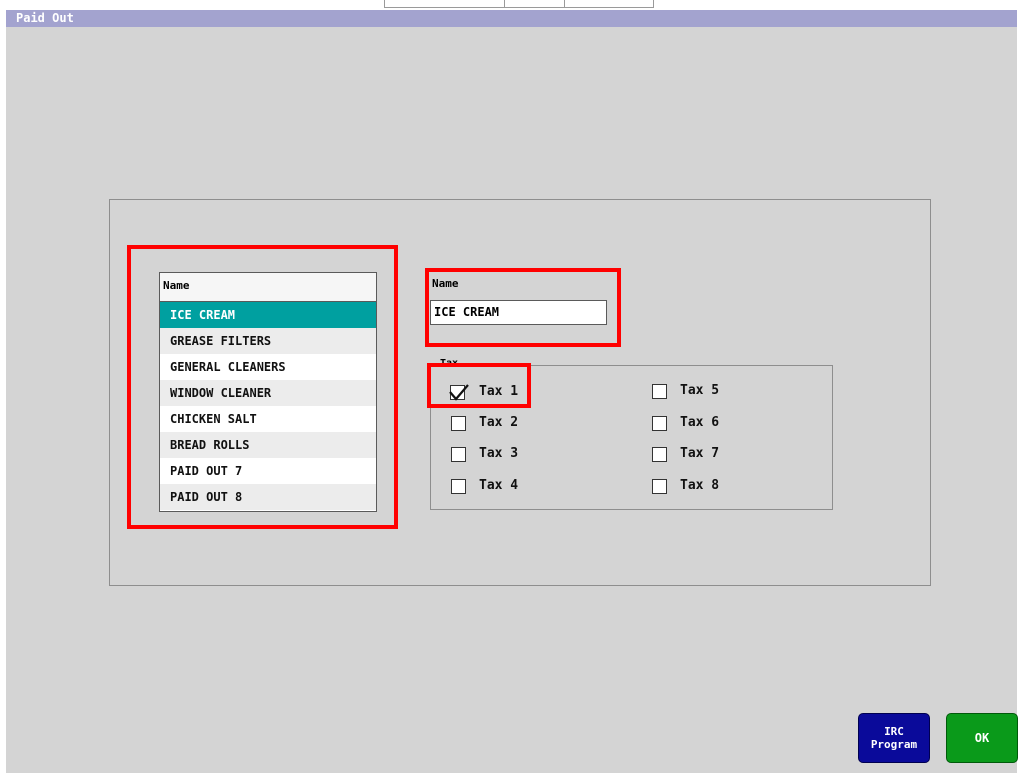  I want to click on tax-5-checkbox, so click(659, 391).